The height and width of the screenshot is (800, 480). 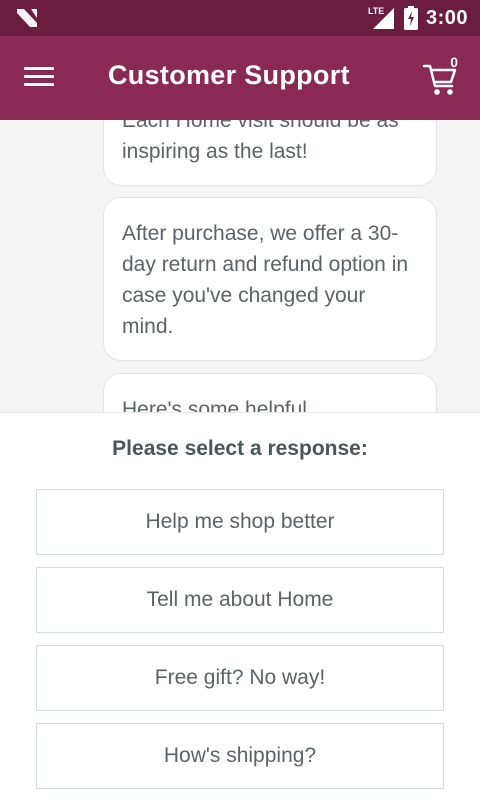 I want to click on chat-bubble: Here's some helpful, so click(x=270, y=392).